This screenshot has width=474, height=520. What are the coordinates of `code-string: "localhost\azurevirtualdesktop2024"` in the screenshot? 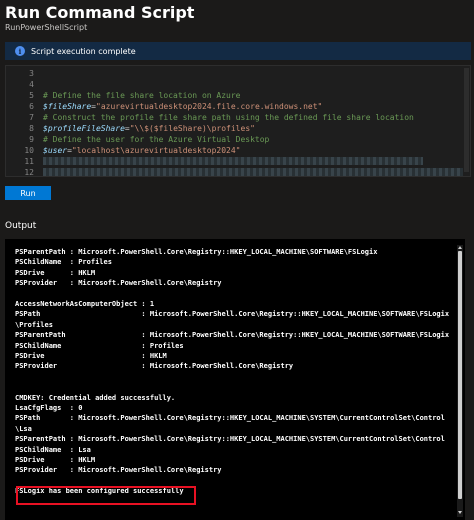 It's located at (156, 150).